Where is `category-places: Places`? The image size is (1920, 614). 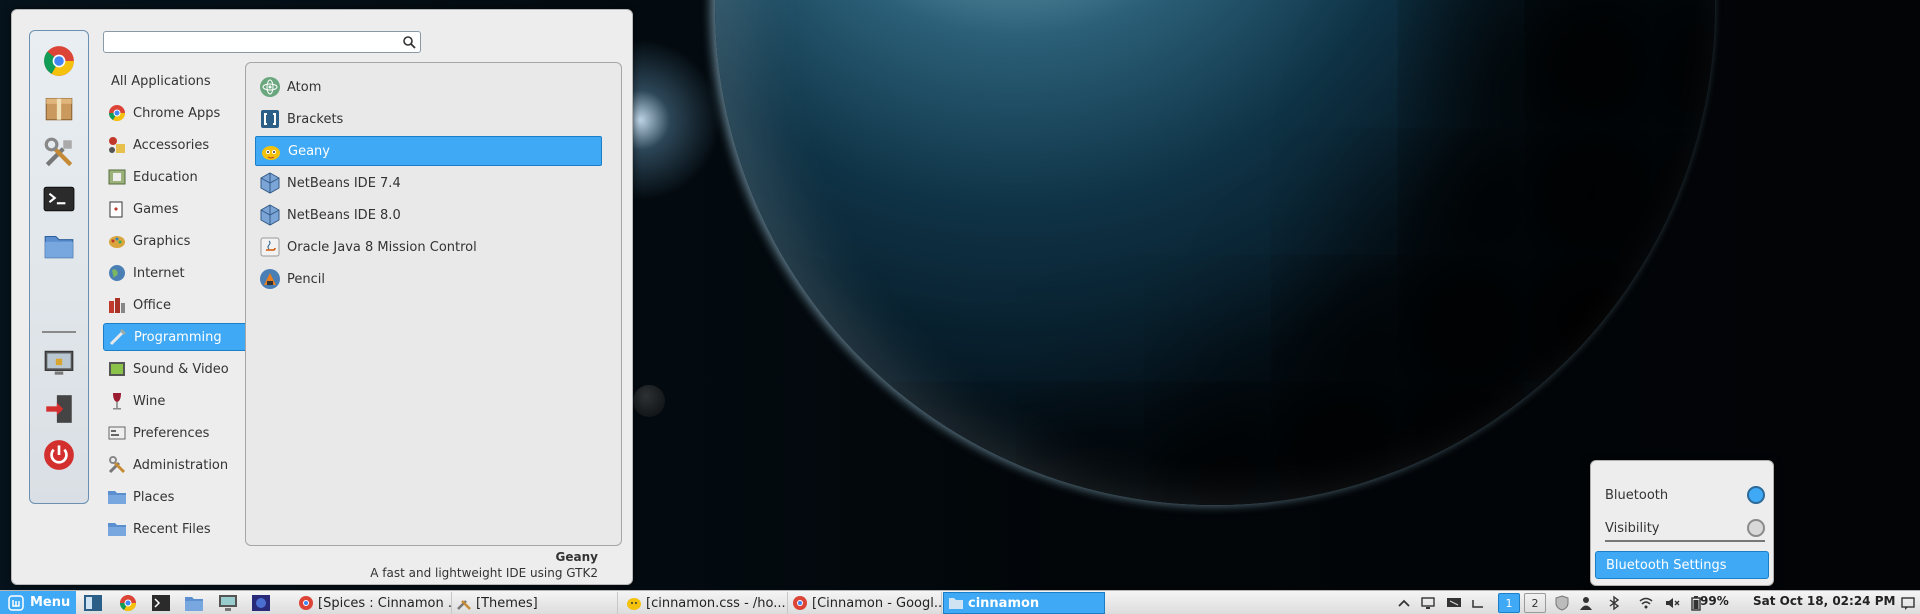 category-places: Places is located at coordinates (178, 497).